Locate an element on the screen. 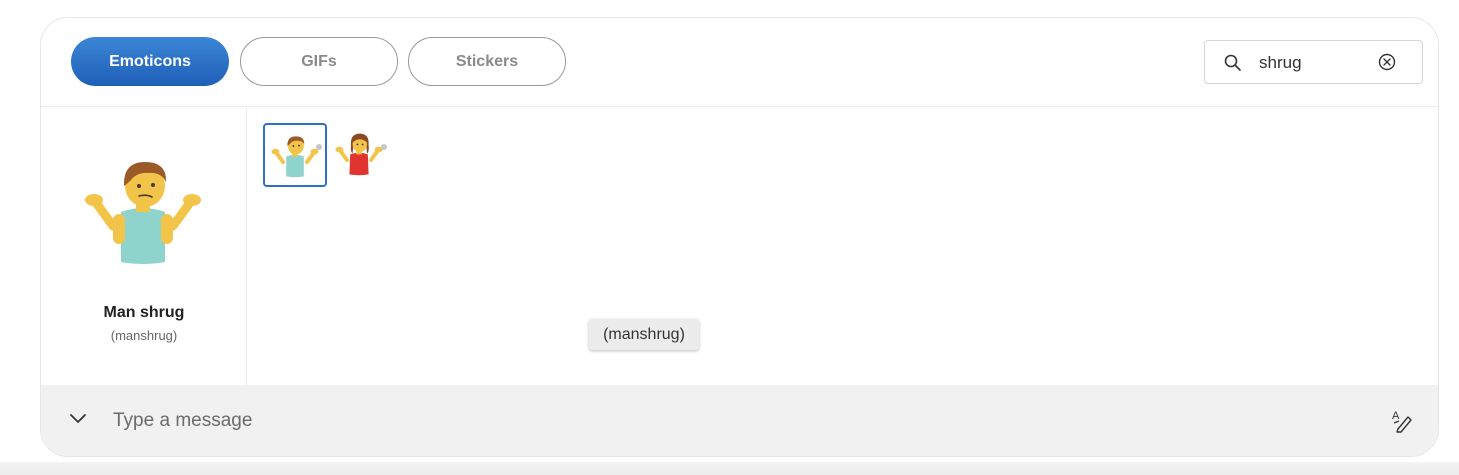 The width and height of the screenshot is (1459, 475). window-bottom-edge is located at coordinates (729, 468).